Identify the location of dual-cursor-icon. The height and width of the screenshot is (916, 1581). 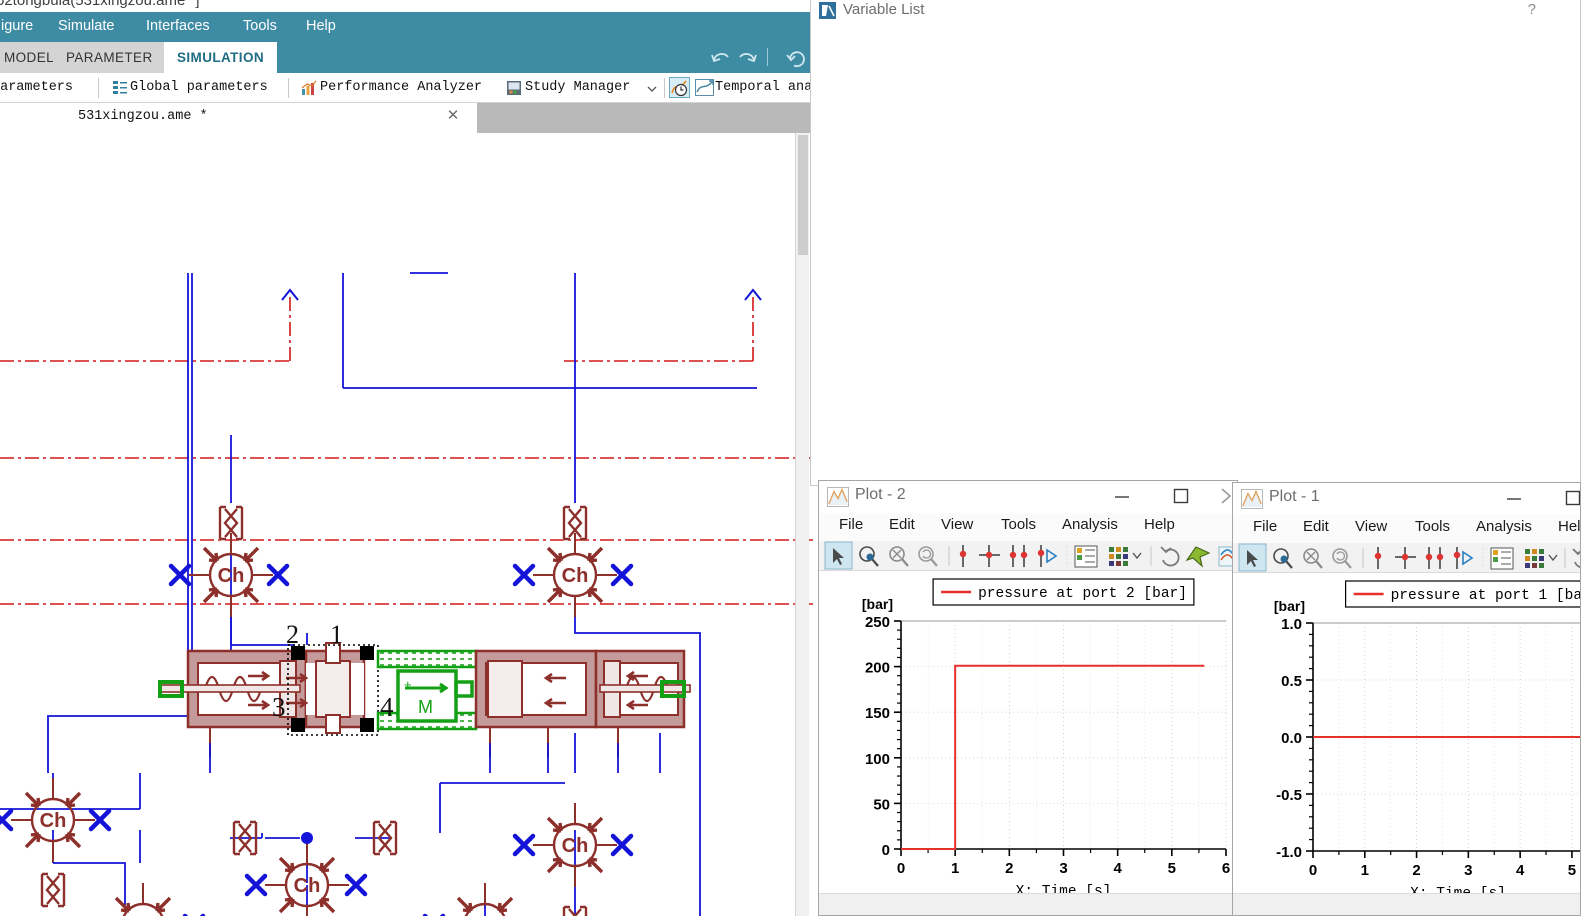
(1434, 558).